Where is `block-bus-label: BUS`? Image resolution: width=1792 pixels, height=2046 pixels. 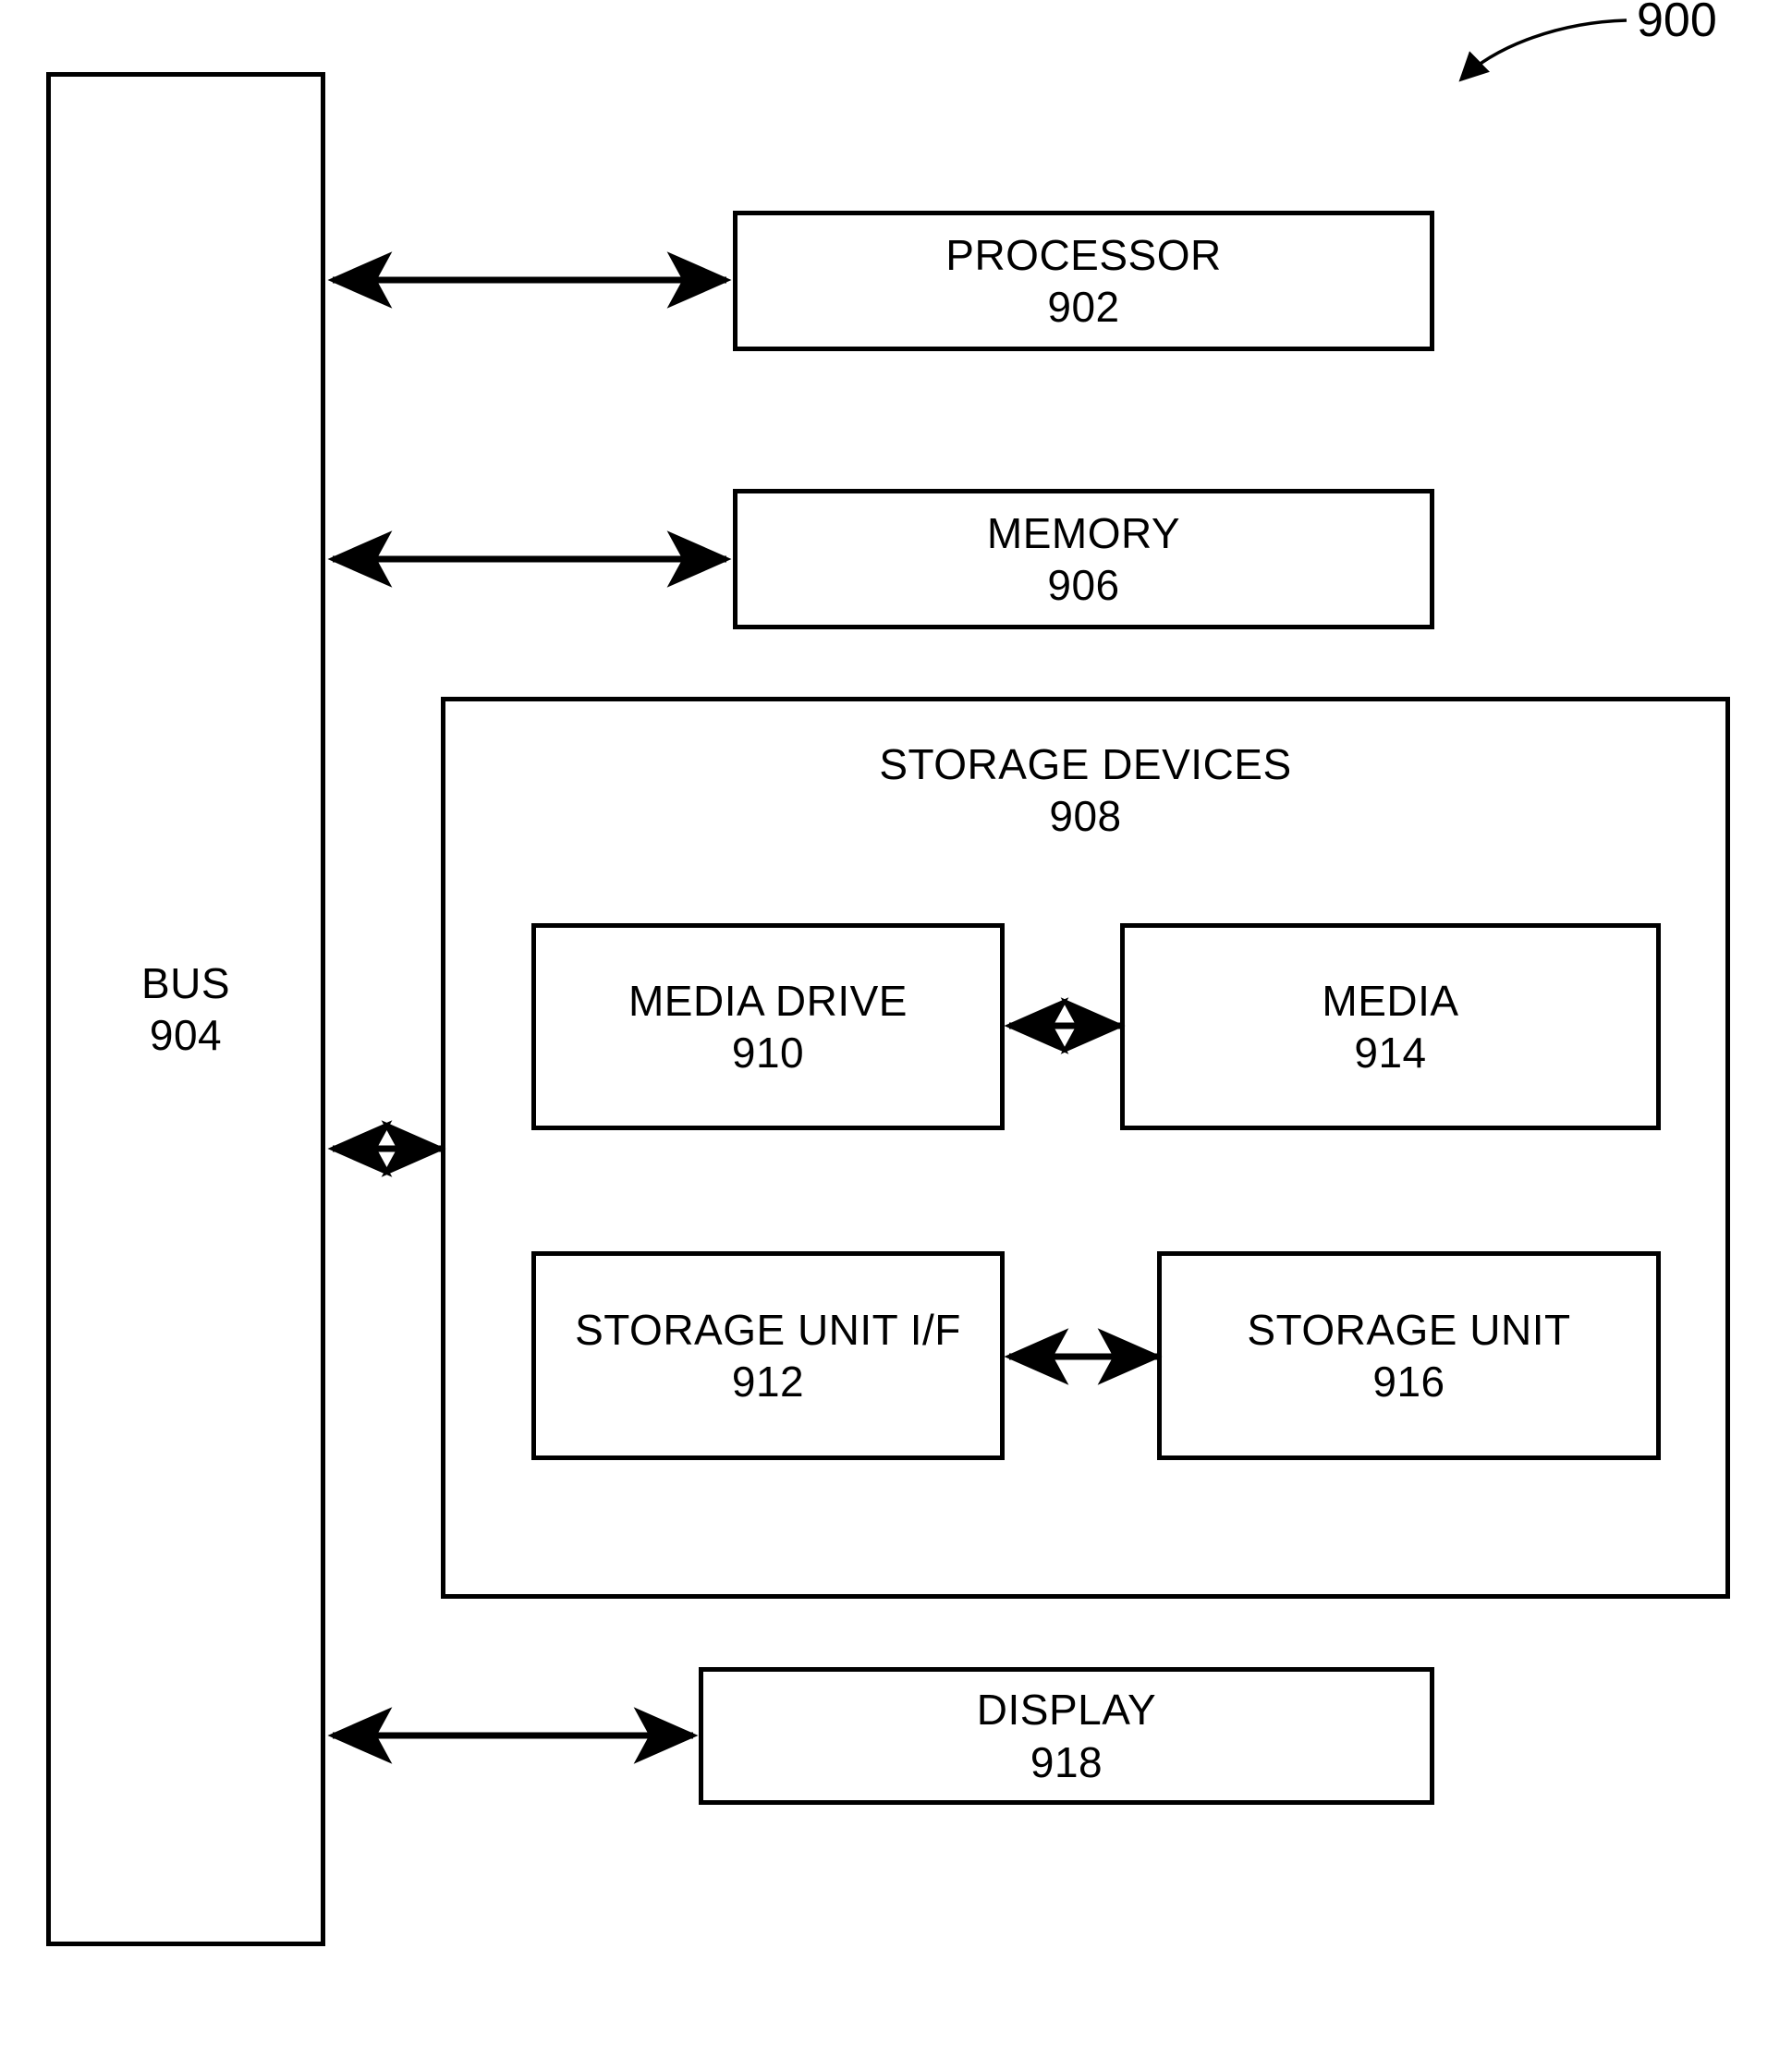 block-bus-label: BUS is located at coordinates (185, 982).